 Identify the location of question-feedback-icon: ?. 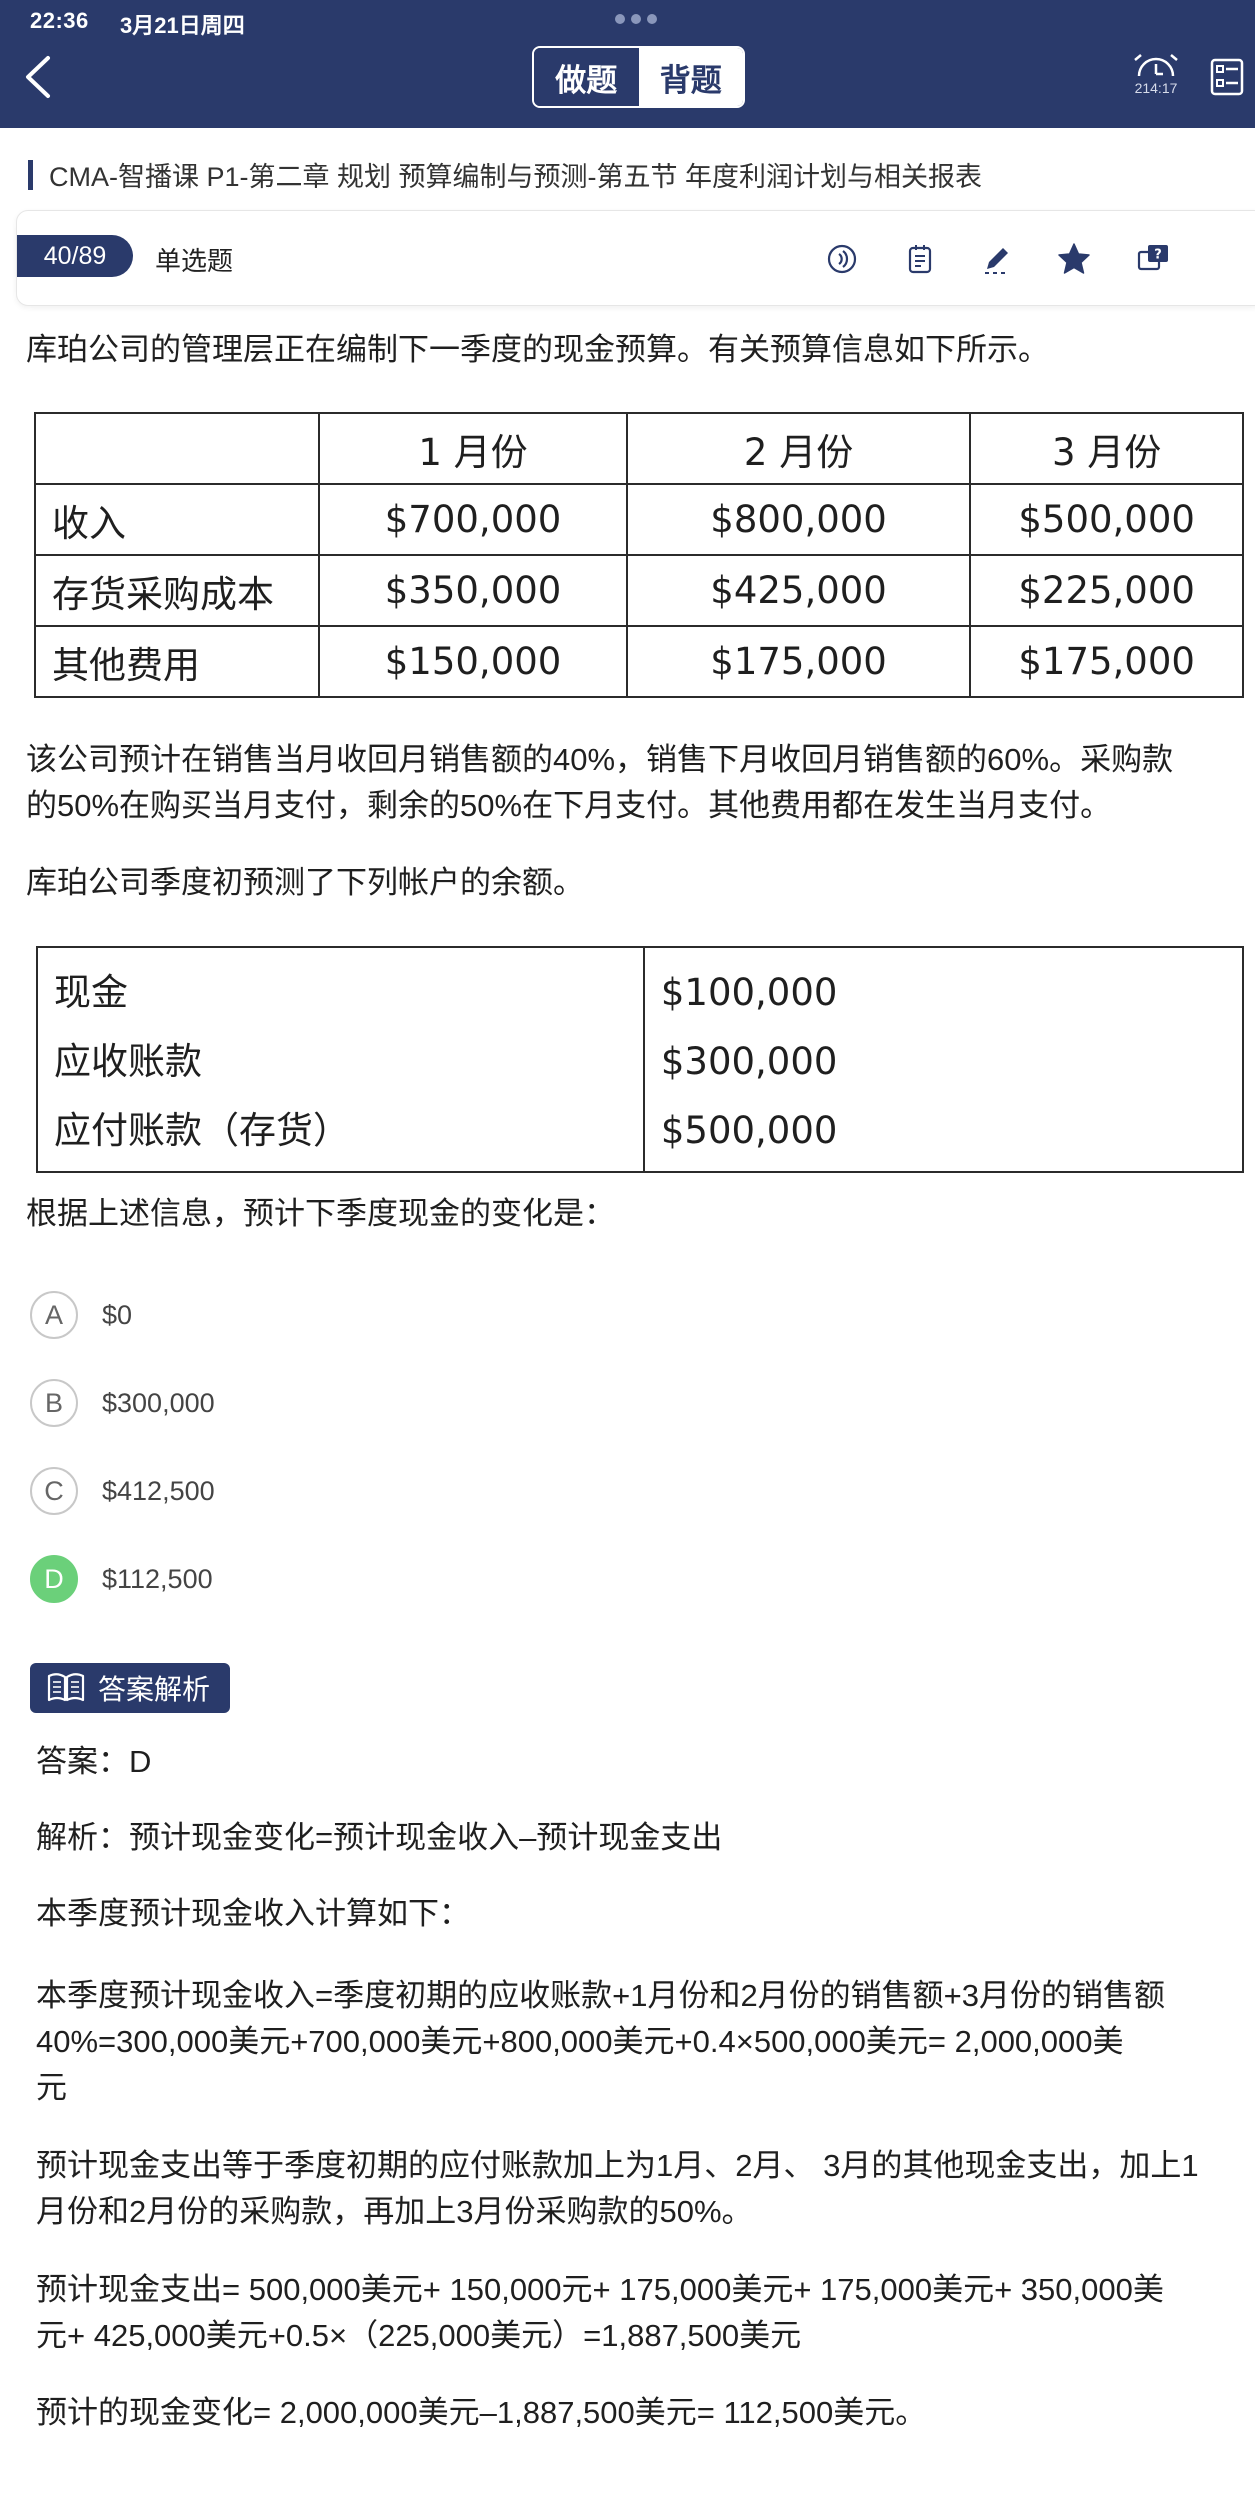
(1152, 258).